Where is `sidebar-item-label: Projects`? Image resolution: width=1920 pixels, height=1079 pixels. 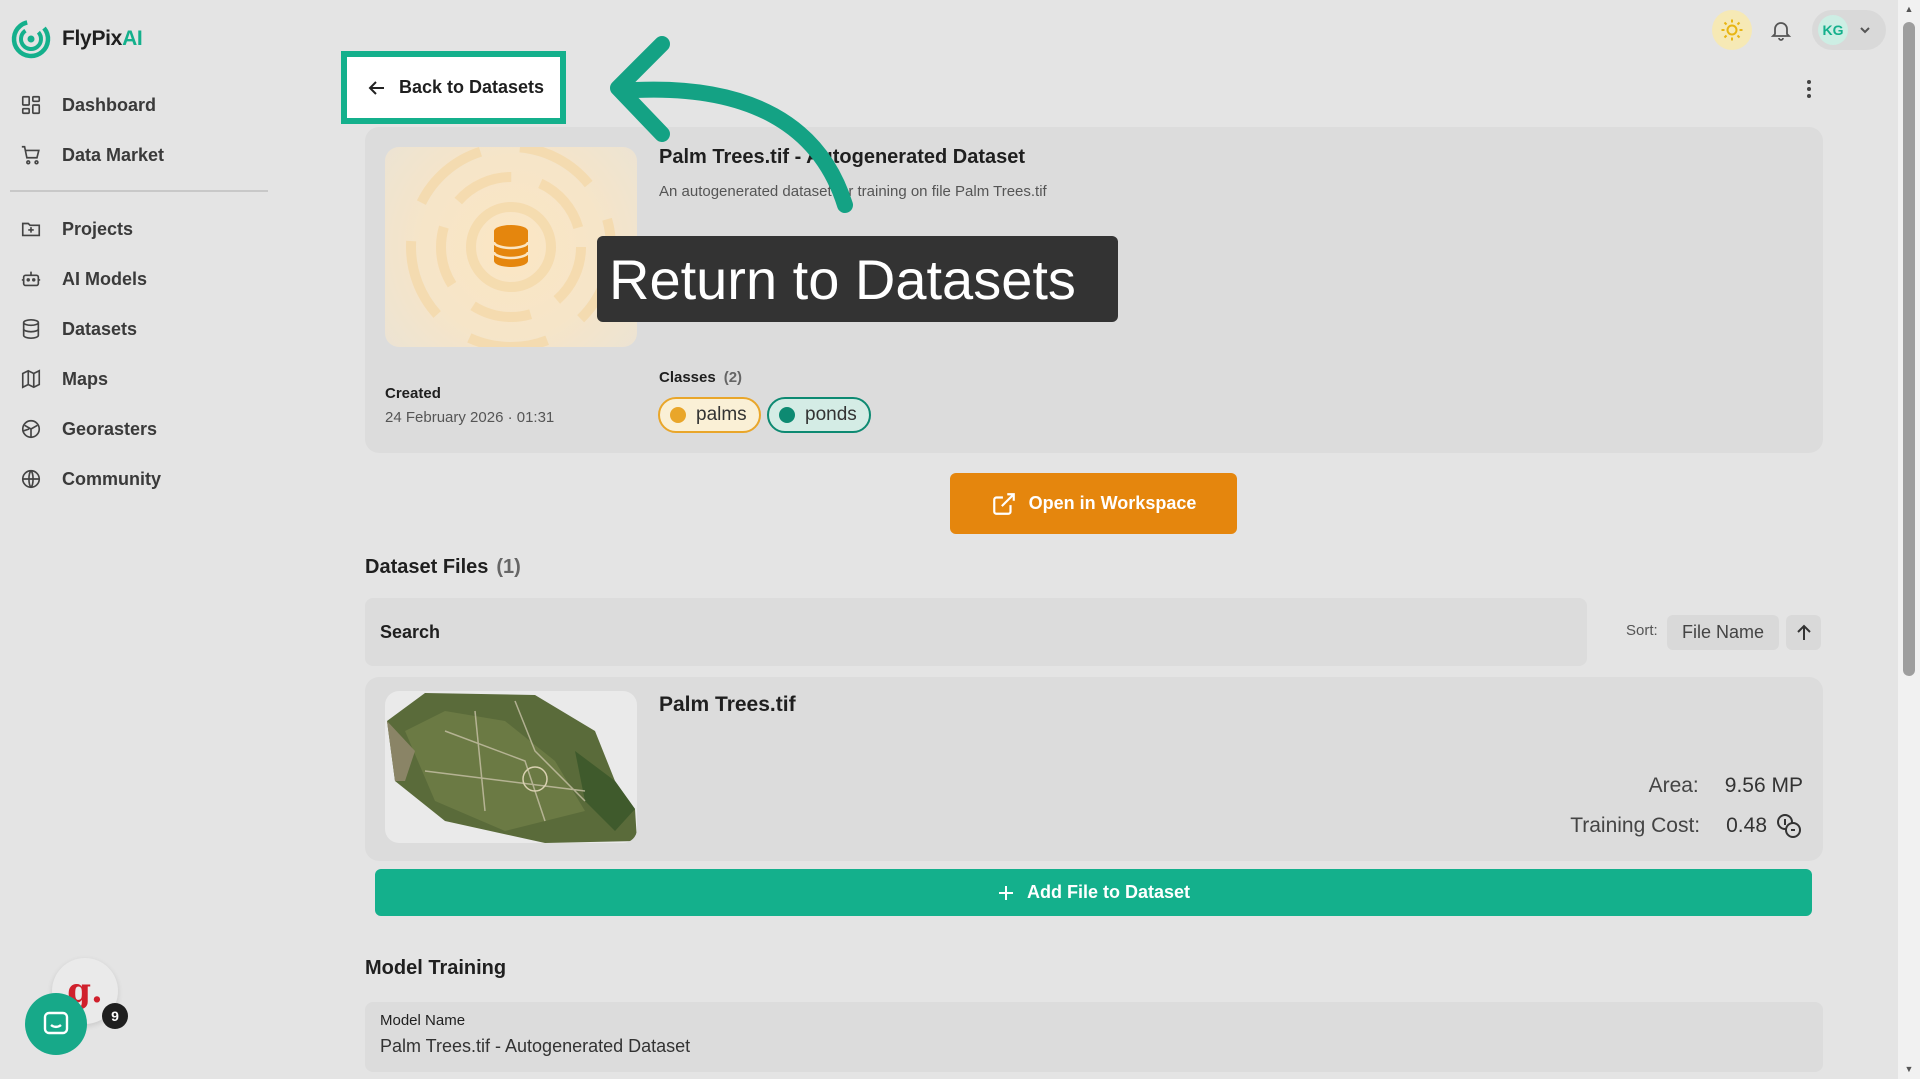 sidebar-item-label: Projects is located at coordinates (98, 228).